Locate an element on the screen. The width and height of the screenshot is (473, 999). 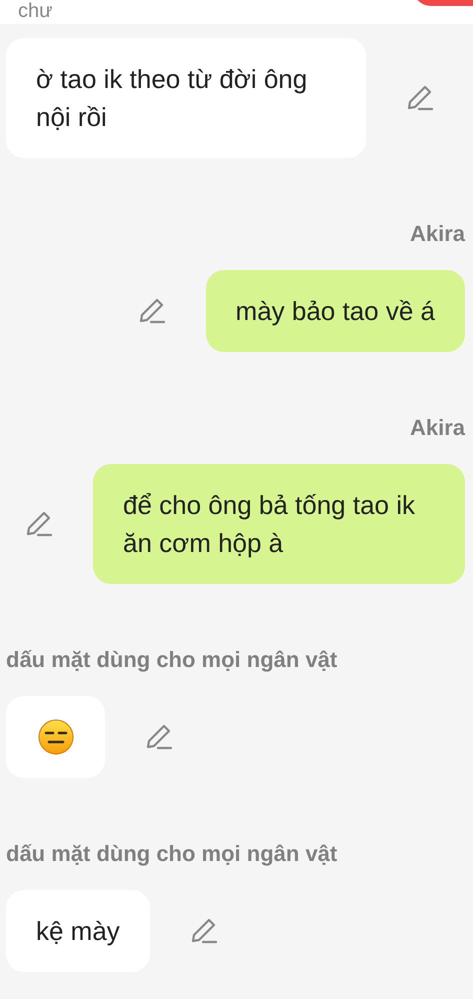
message-bubble: để cho ông bả tống tao ik ăn cơm hộp à is located at coordinates (279, 524).